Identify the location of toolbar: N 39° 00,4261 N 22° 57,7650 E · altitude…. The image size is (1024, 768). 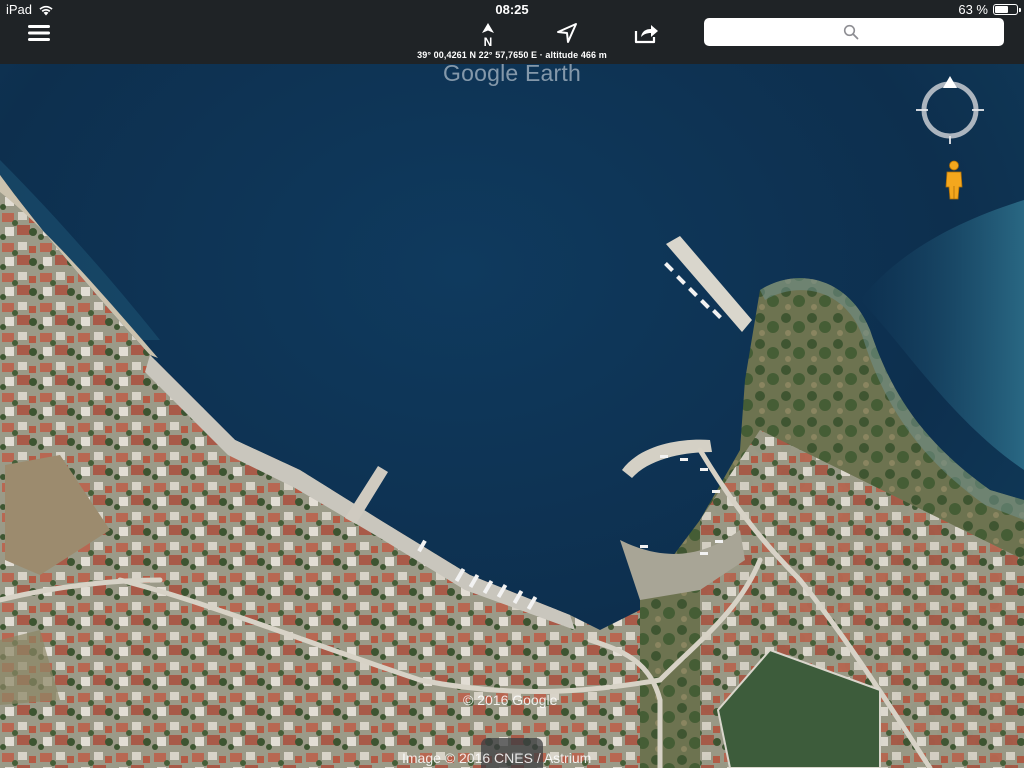
(512, 41).